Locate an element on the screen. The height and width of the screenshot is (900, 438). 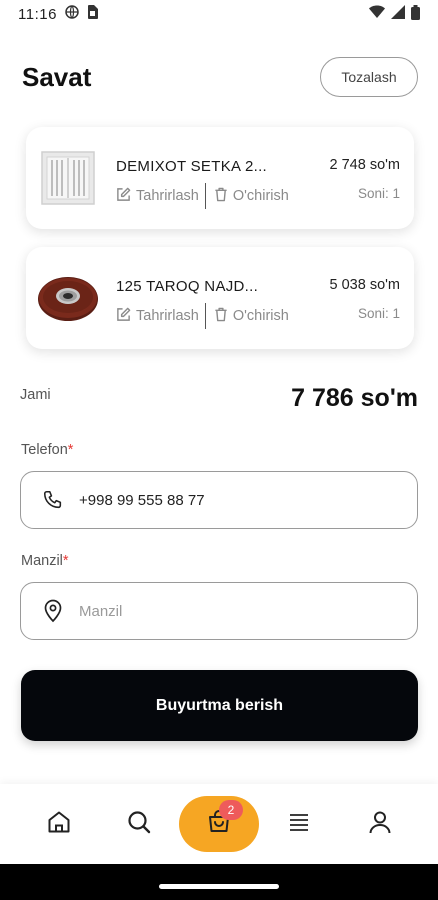
bottom-nav: 2 is located at coordinates (219, 824).